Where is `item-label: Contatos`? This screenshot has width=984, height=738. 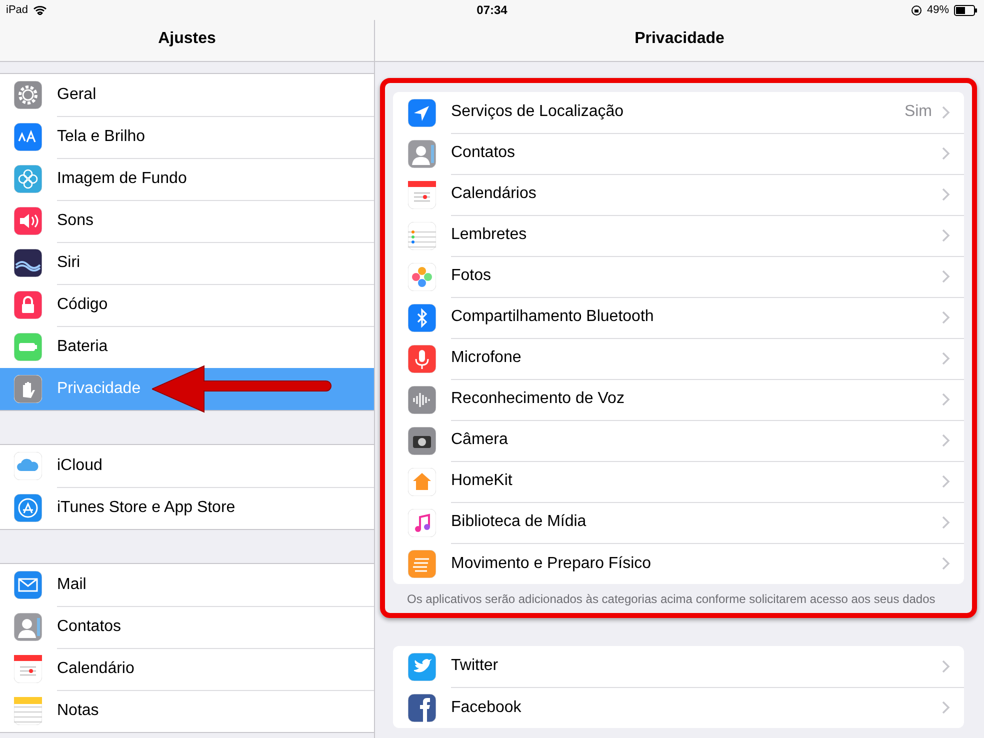 item-label: Contatos is located at coordinates (483, 153).